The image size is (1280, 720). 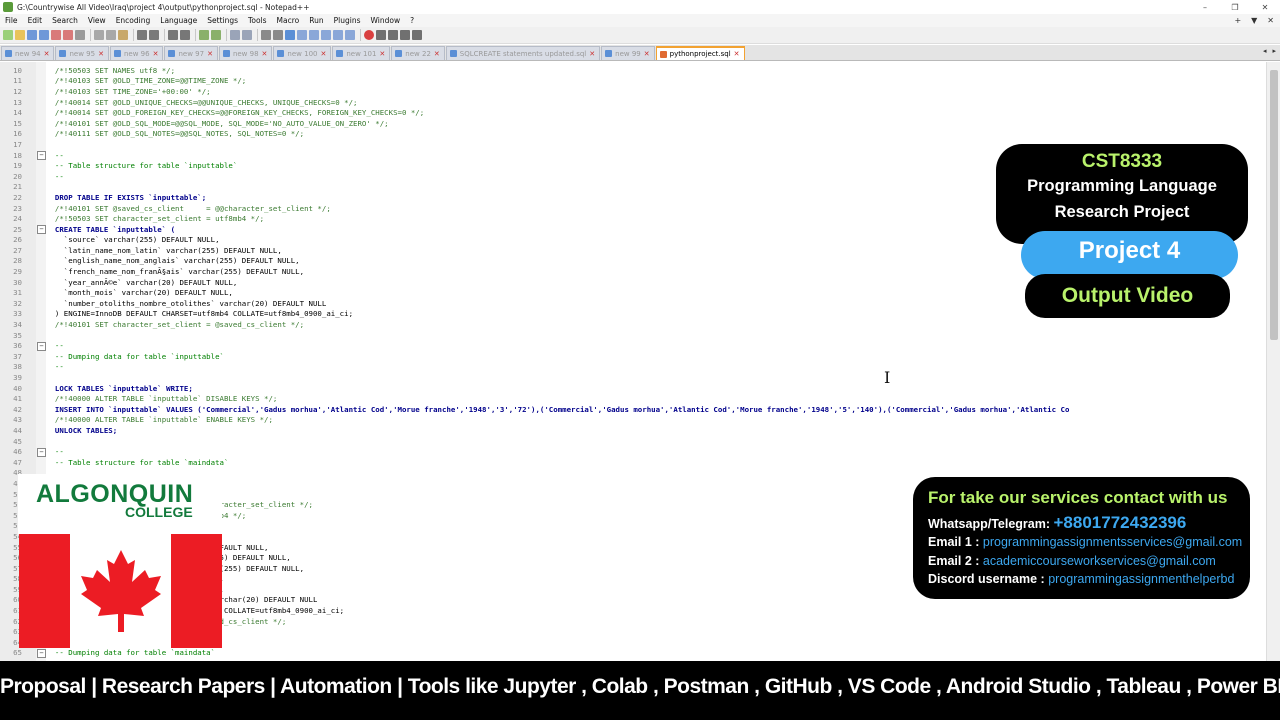 I want to click on minimize-button: –, so click(x=1205, y=7).